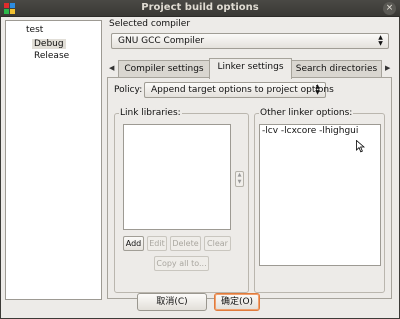 The height and width of the screenshot is (319, 400). Describe the element at coordinates (128, 90) in the screenshot. I see `policy-label: Policy:` at that location.